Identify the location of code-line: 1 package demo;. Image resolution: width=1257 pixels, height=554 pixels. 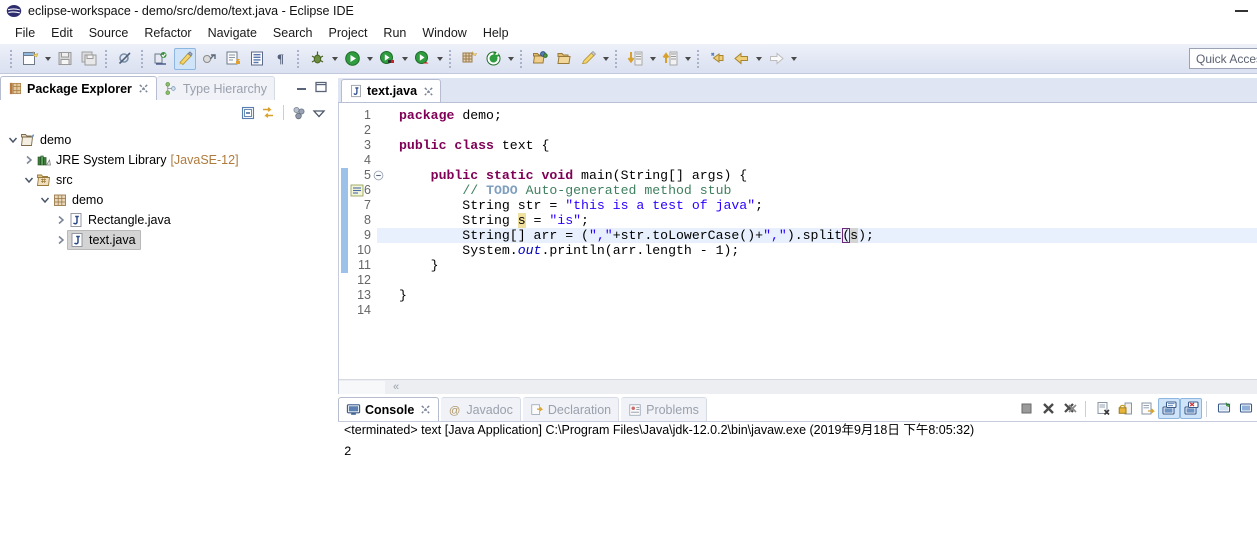
(798, 115).